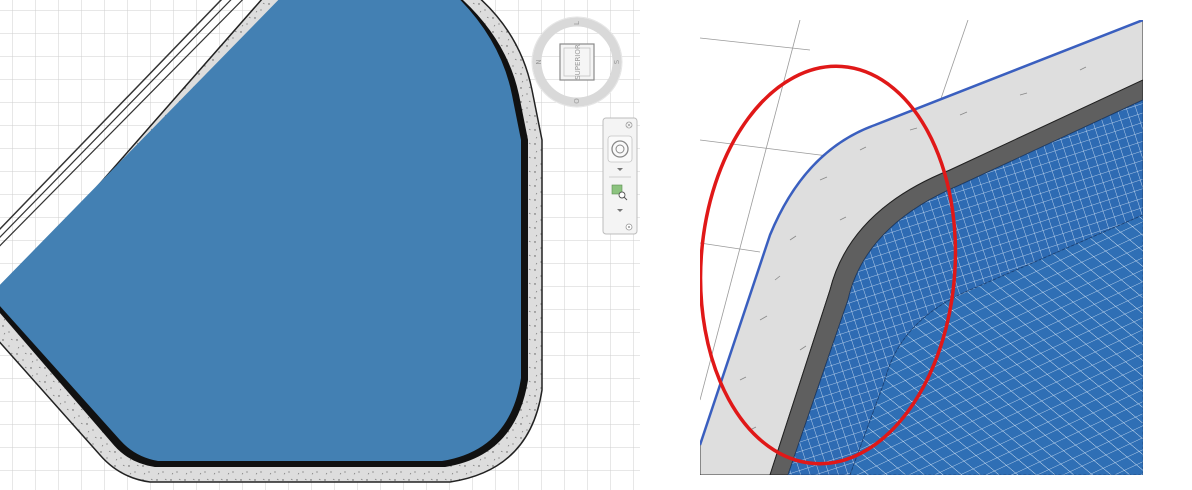 Image resolution: width=1192 pixels, height=490 pixels. What do you see at coordinates (577, 23) in the screenshot?
I see `compass-east: L` at bounding box center [577, 23].